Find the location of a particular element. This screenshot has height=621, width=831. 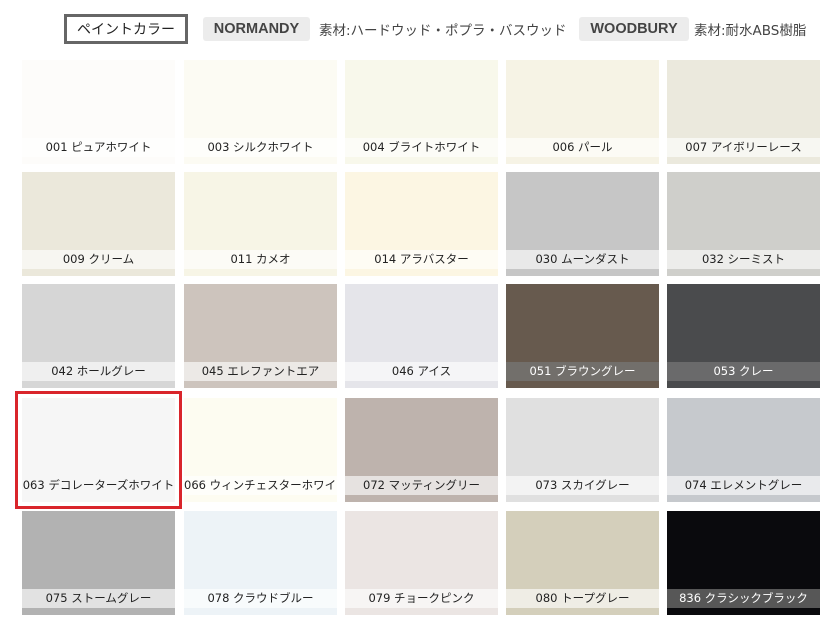

swatch-007: 007 アイボリーレース is located at coordinates (743, 112).